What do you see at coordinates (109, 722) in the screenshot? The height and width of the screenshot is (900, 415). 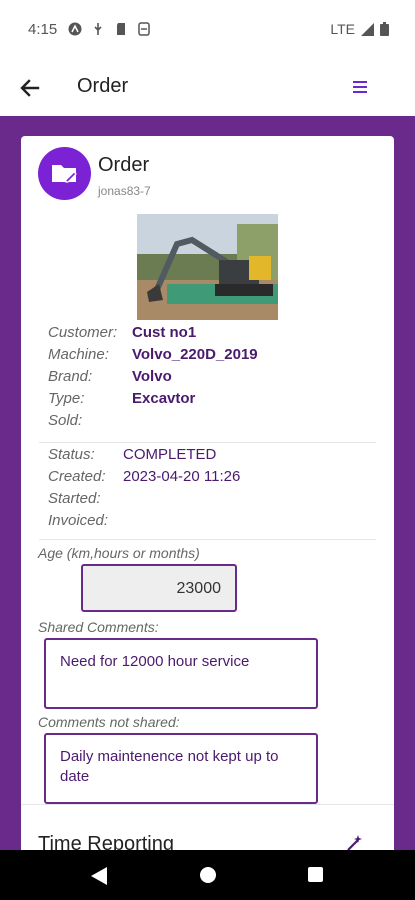 I see `private-comments-label: Comments not shared:` at bounding box center [109, 722].